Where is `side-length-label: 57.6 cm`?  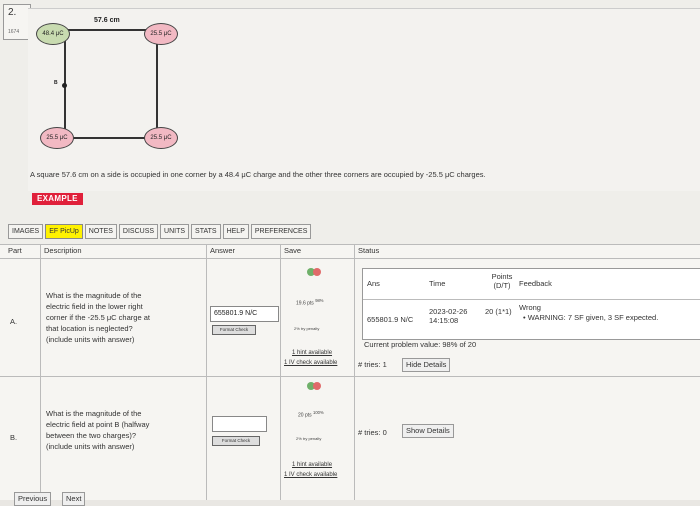 side-length-label: 57.6 cm is located at coordinates (107, 20).